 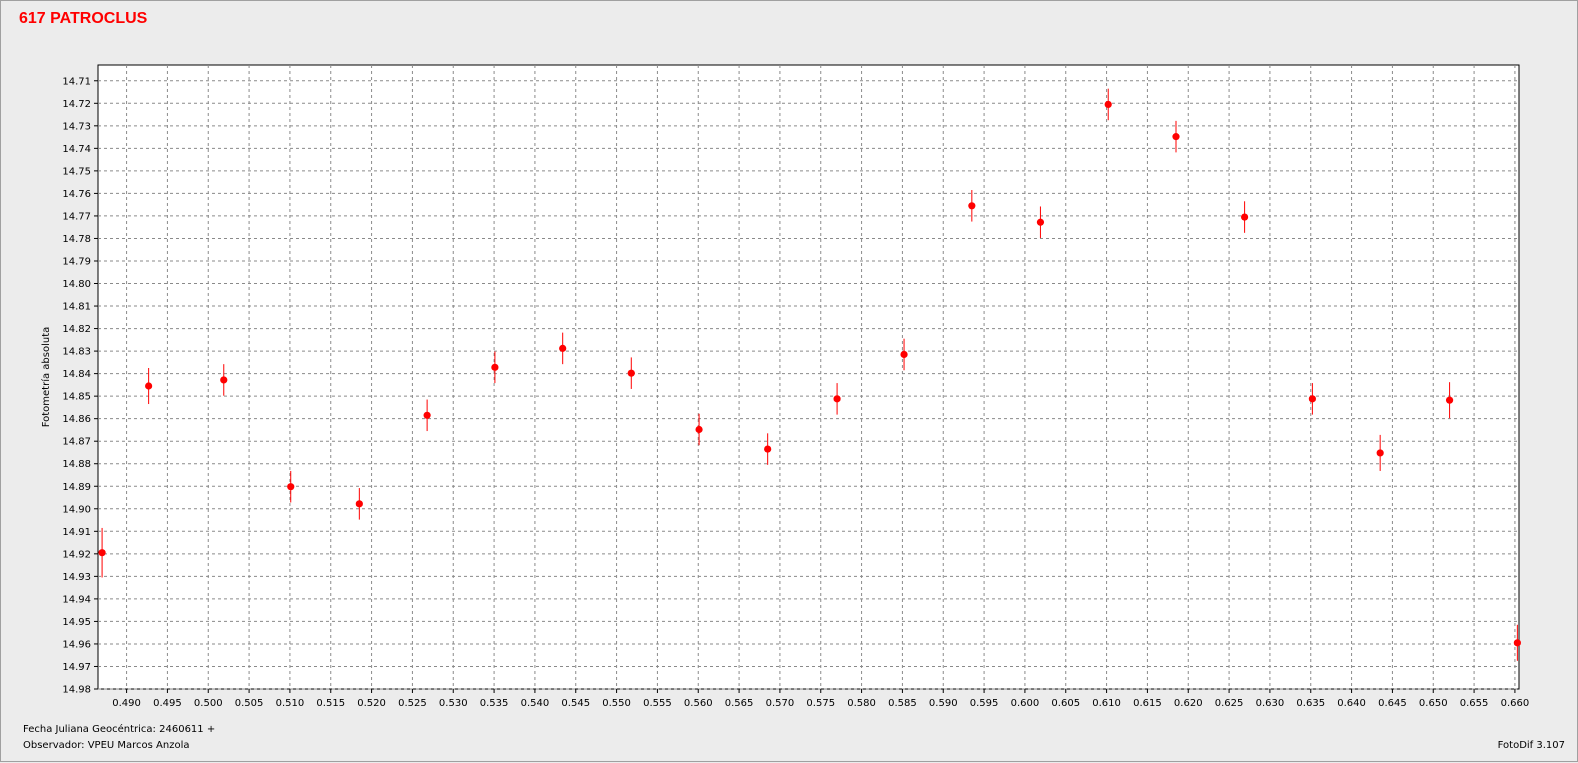 What do you see at coordinates (1025, 703) in the screenshot?
I see `x-tick-label: 0.600` at bounding box center [1025, 703].